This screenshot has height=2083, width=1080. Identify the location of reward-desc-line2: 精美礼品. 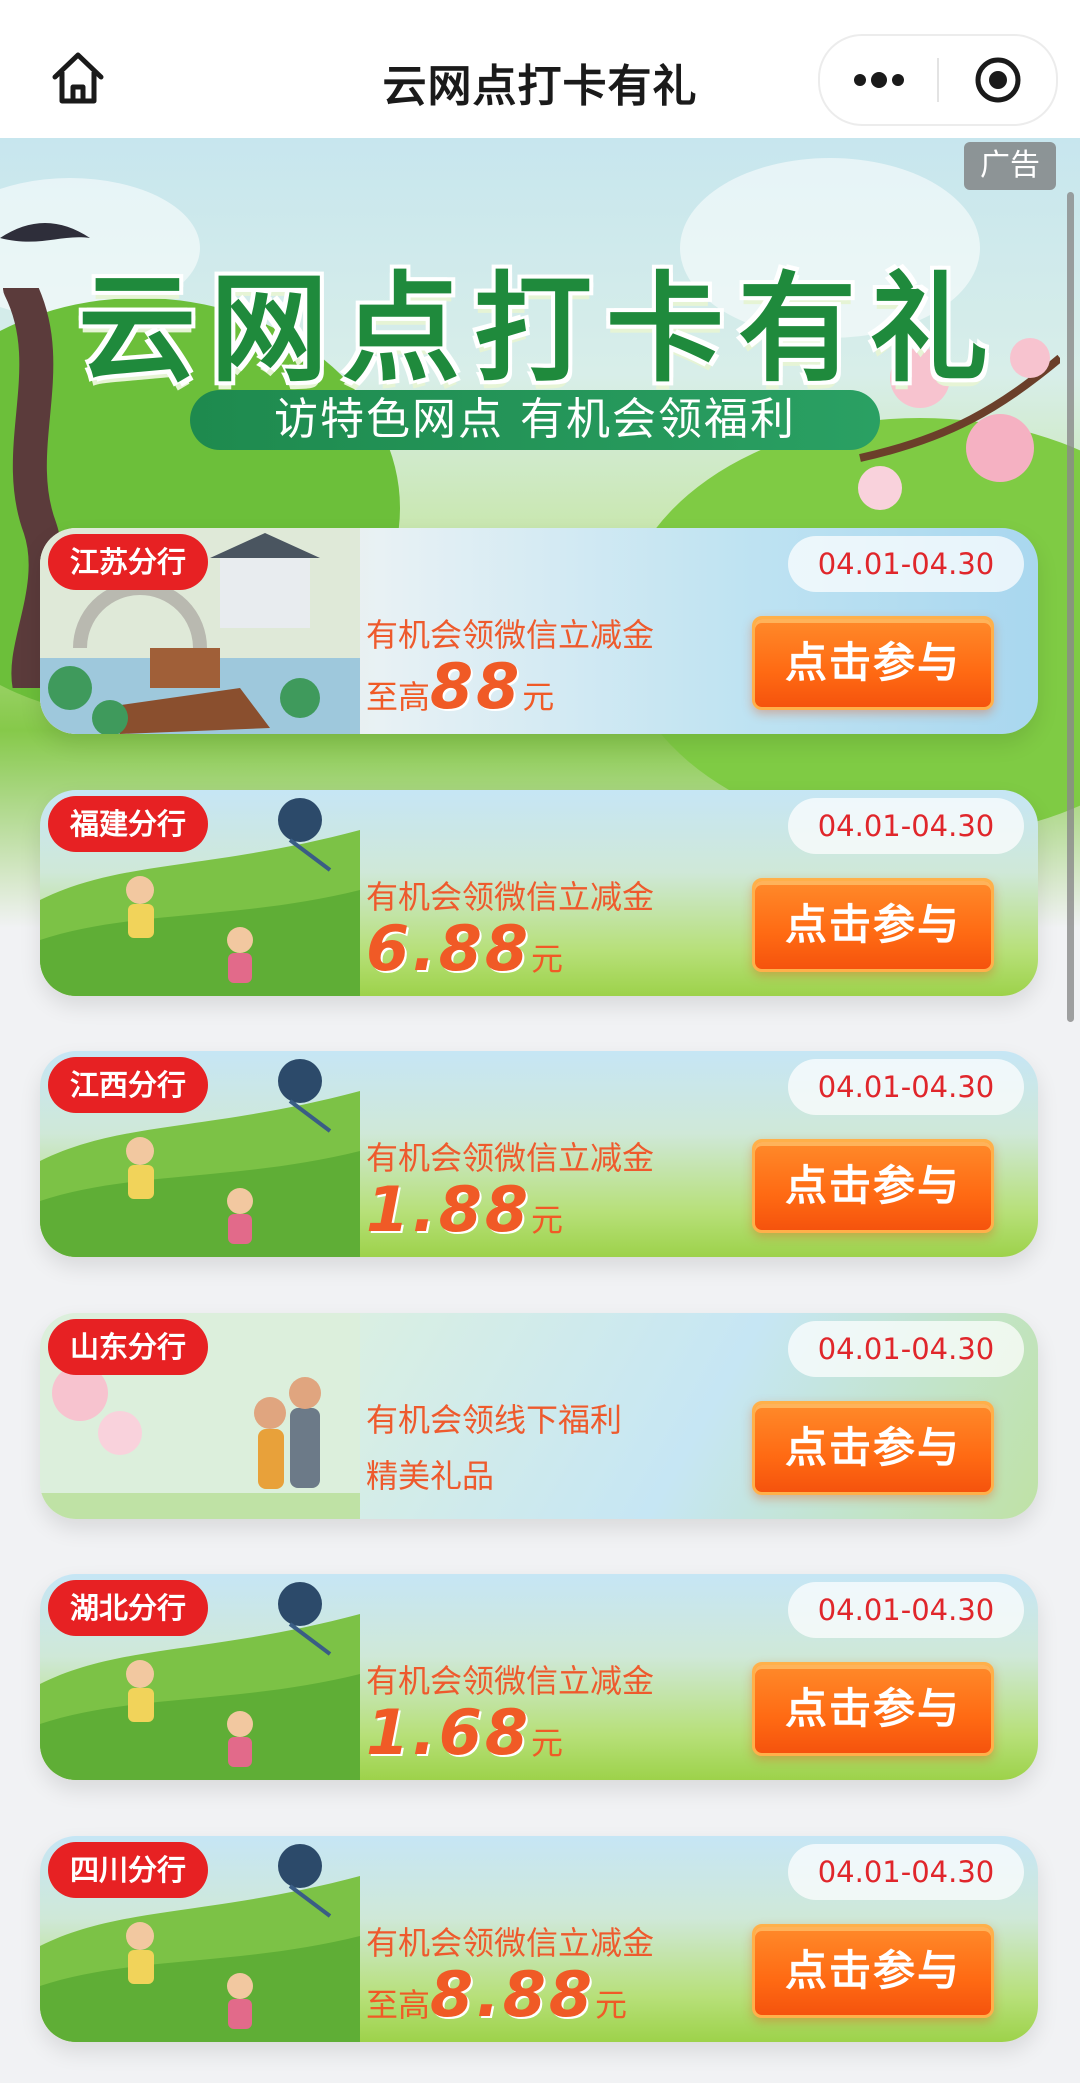
(430, 1476).